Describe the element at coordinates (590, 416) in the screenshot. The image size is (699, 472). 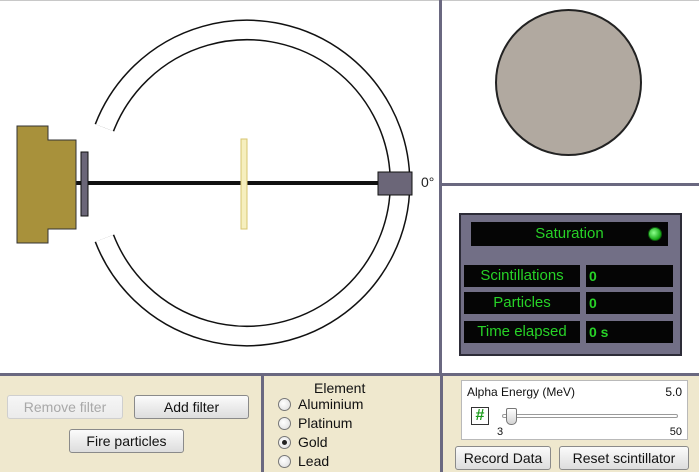
I see `alpha-energy-slider-track` at that location.